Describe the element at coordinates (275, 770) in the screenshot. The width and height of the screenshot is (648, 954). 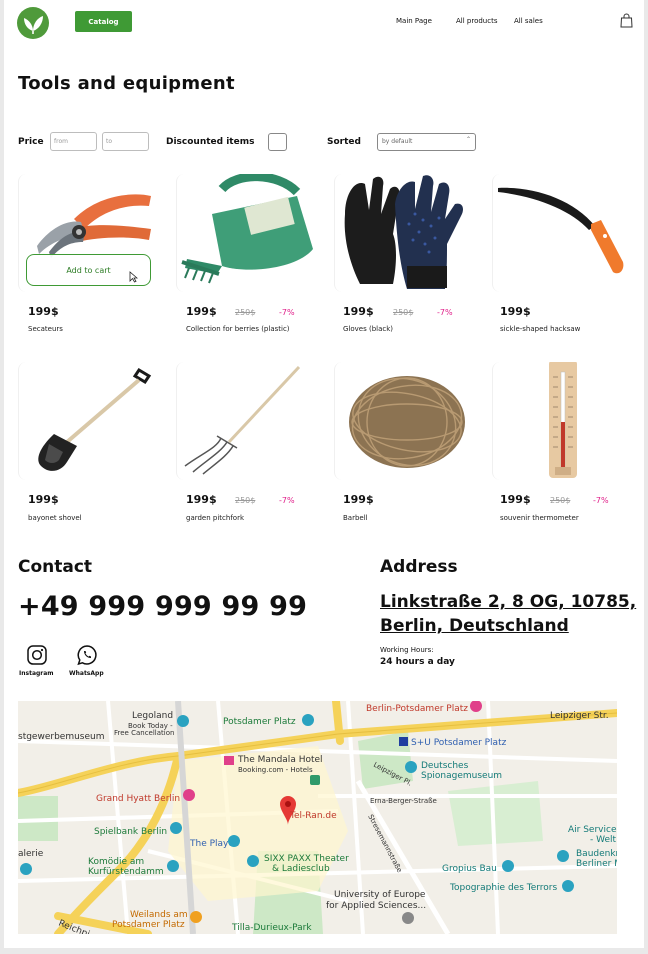
I see `map-label: Booking.com - Hotels` at that location.